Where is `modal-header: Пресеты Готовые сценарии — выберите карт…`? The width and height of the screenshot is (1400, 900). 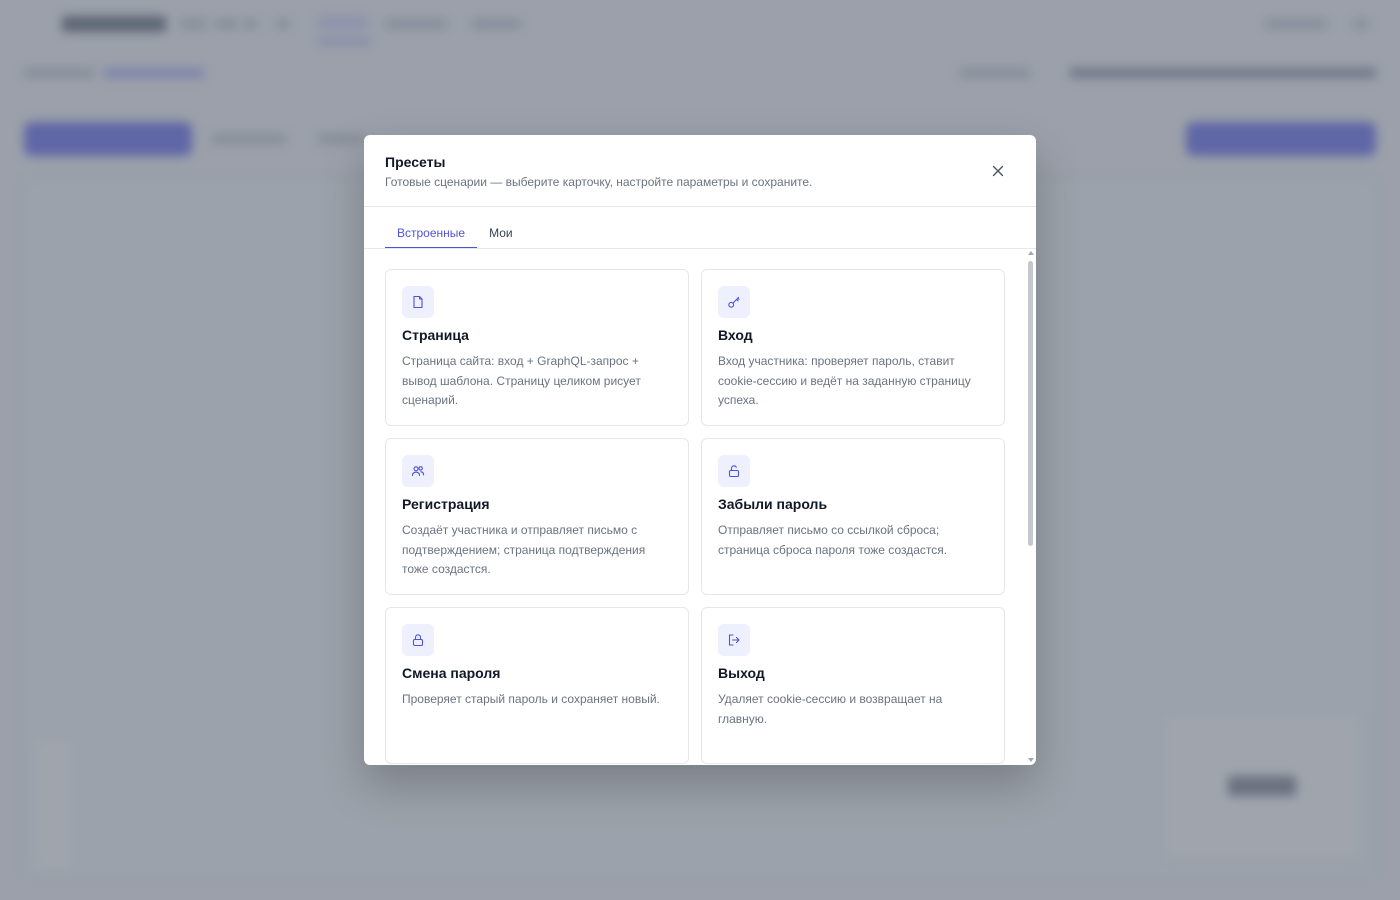
modal-header: Пресеты Готовые сценарии — выберите карт… is located at coordinates (700, 171).